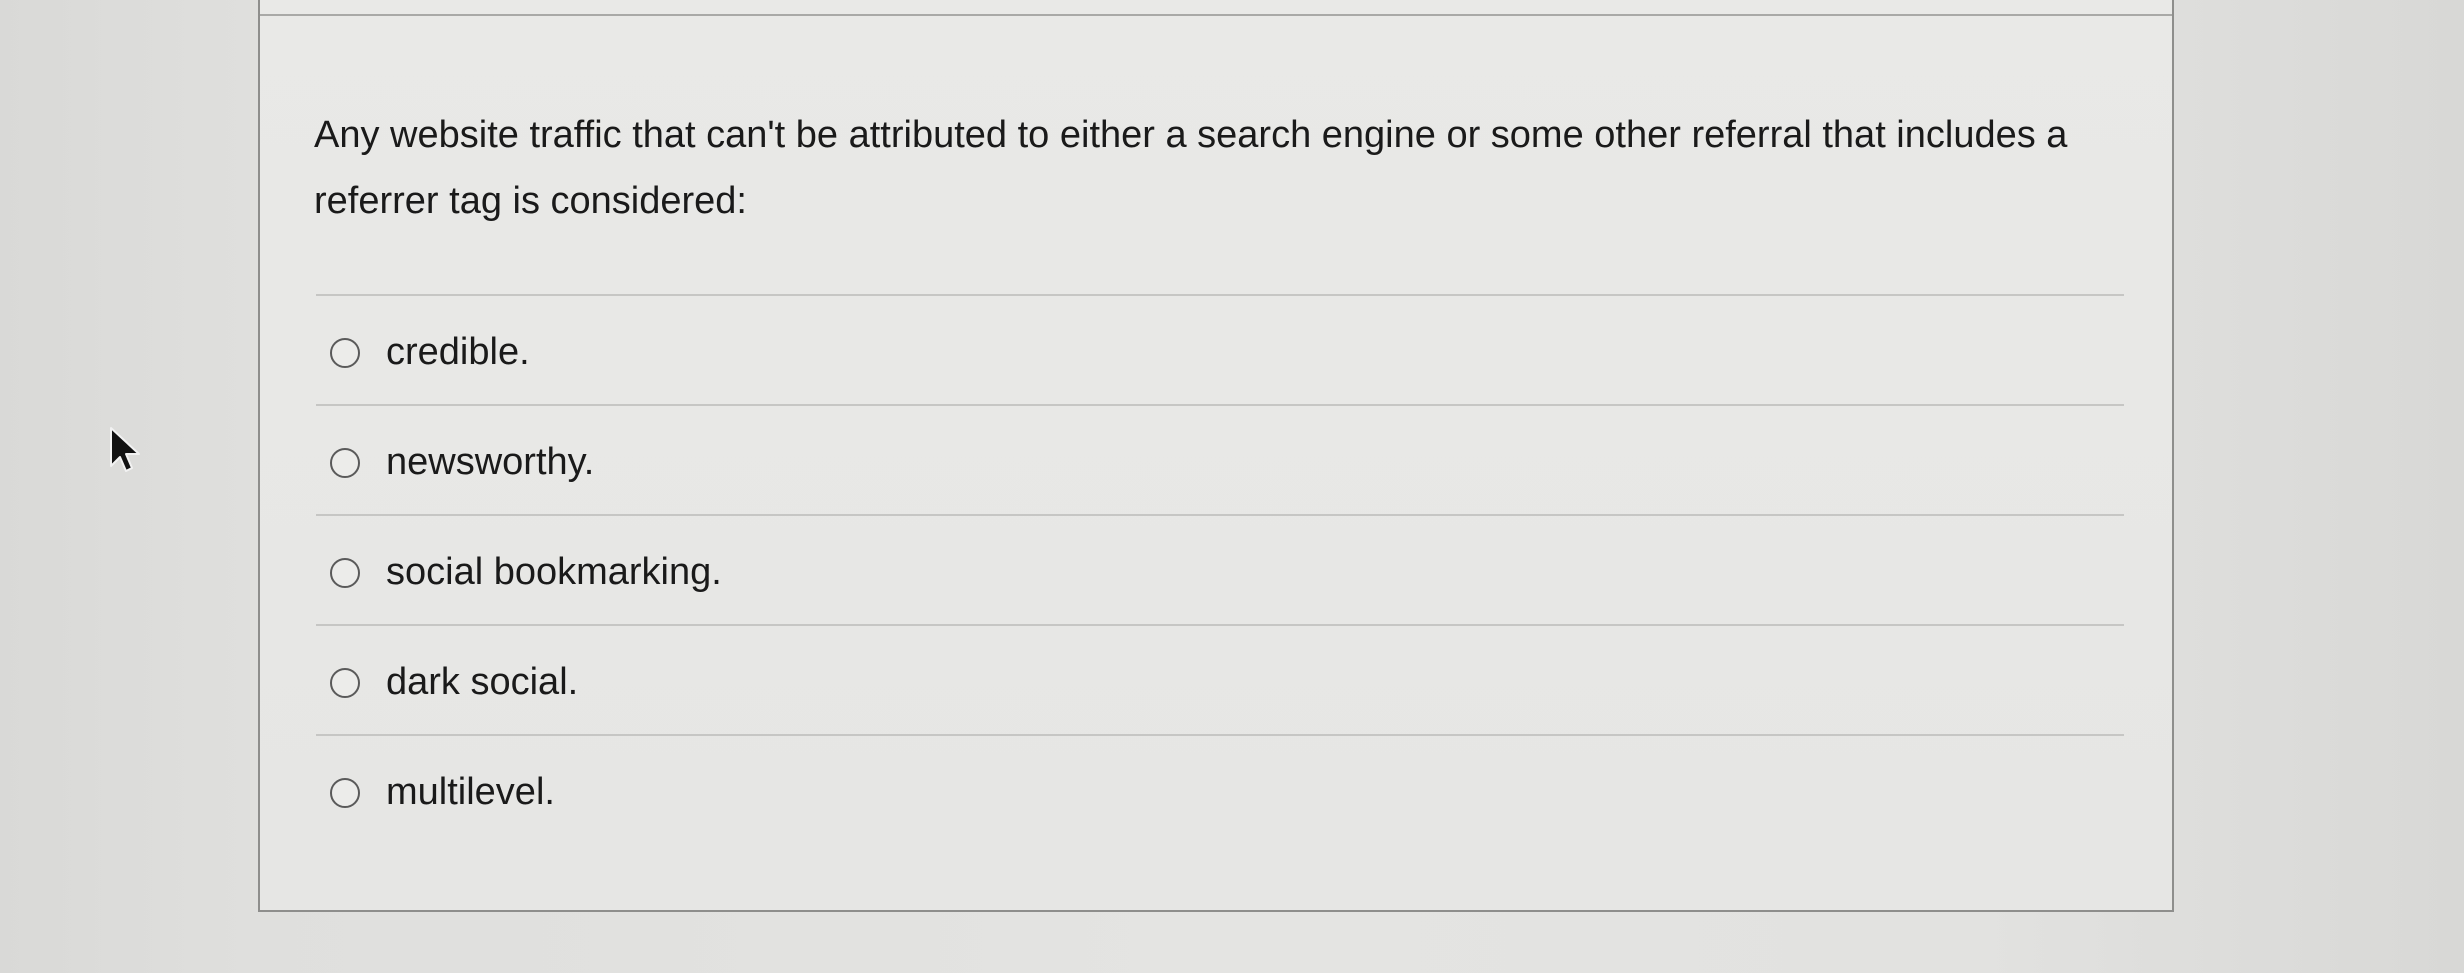 The image size is (2464, 973). What do you see at coordinates (1220, 789) in the screenshot?
I see `answer-option: multilevel.` at bounding box center [1220, 789].